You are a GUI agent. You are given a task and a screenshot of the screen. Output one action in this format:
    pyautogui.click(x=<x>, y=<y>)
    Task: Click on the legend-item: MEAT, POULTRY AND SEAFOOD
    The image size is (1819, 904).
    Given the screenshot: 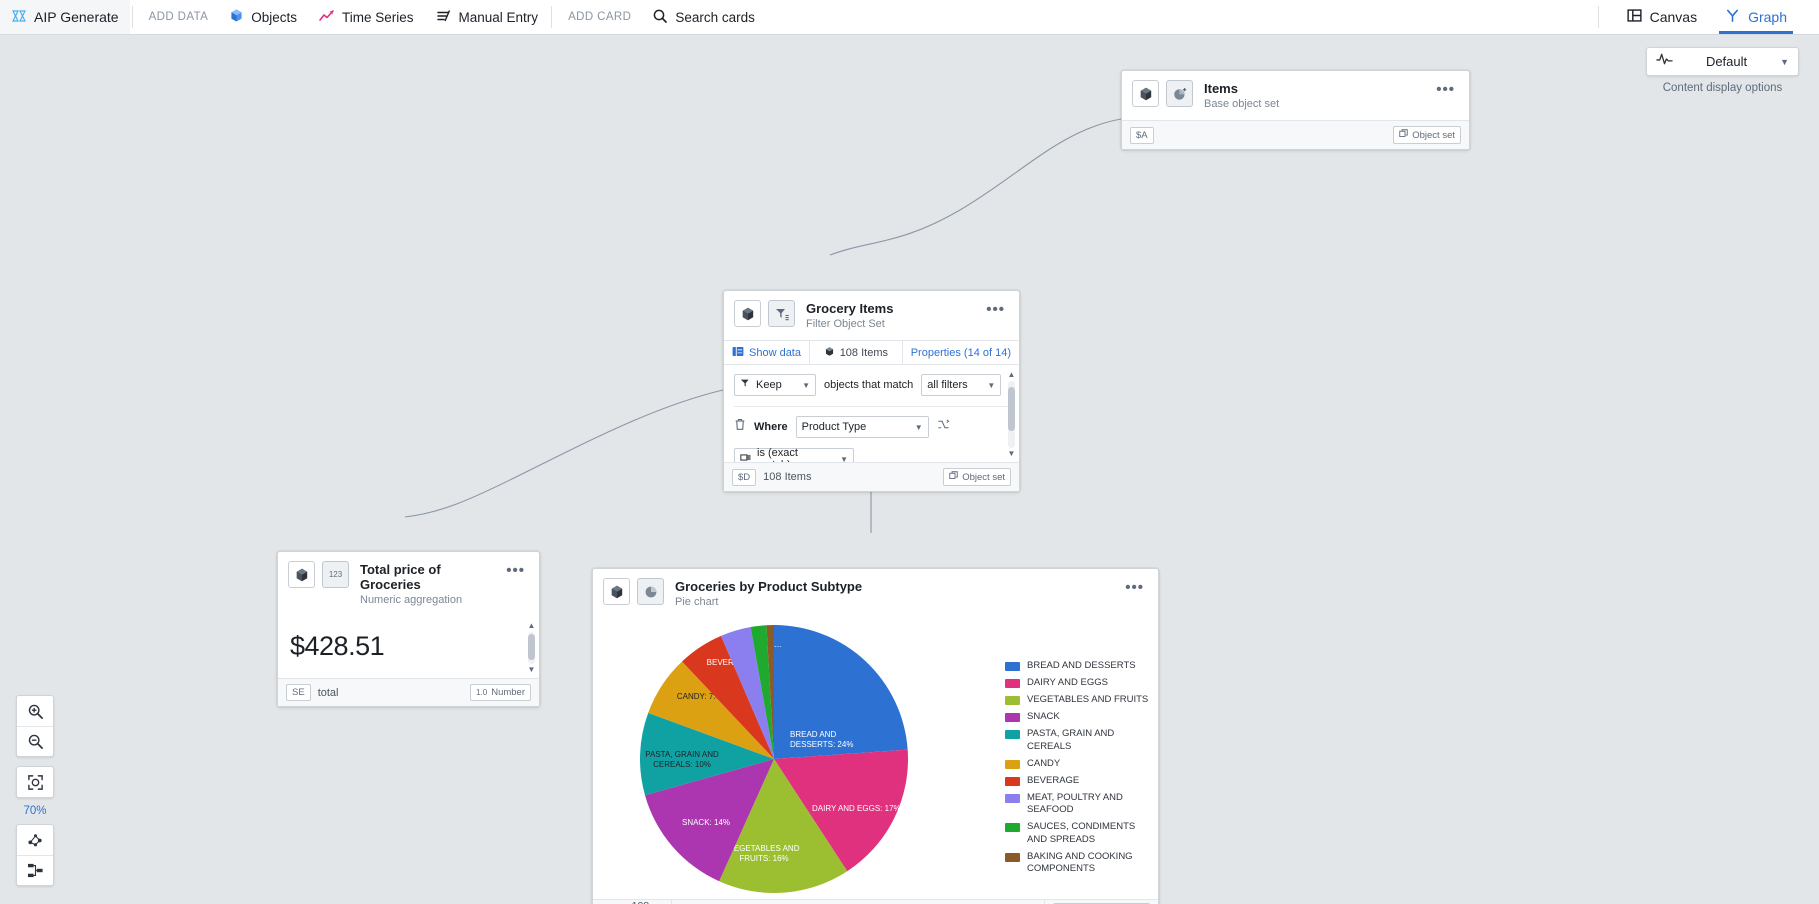 What is the action you would take?
    pyautogui.click(x=1080, y=804)
    